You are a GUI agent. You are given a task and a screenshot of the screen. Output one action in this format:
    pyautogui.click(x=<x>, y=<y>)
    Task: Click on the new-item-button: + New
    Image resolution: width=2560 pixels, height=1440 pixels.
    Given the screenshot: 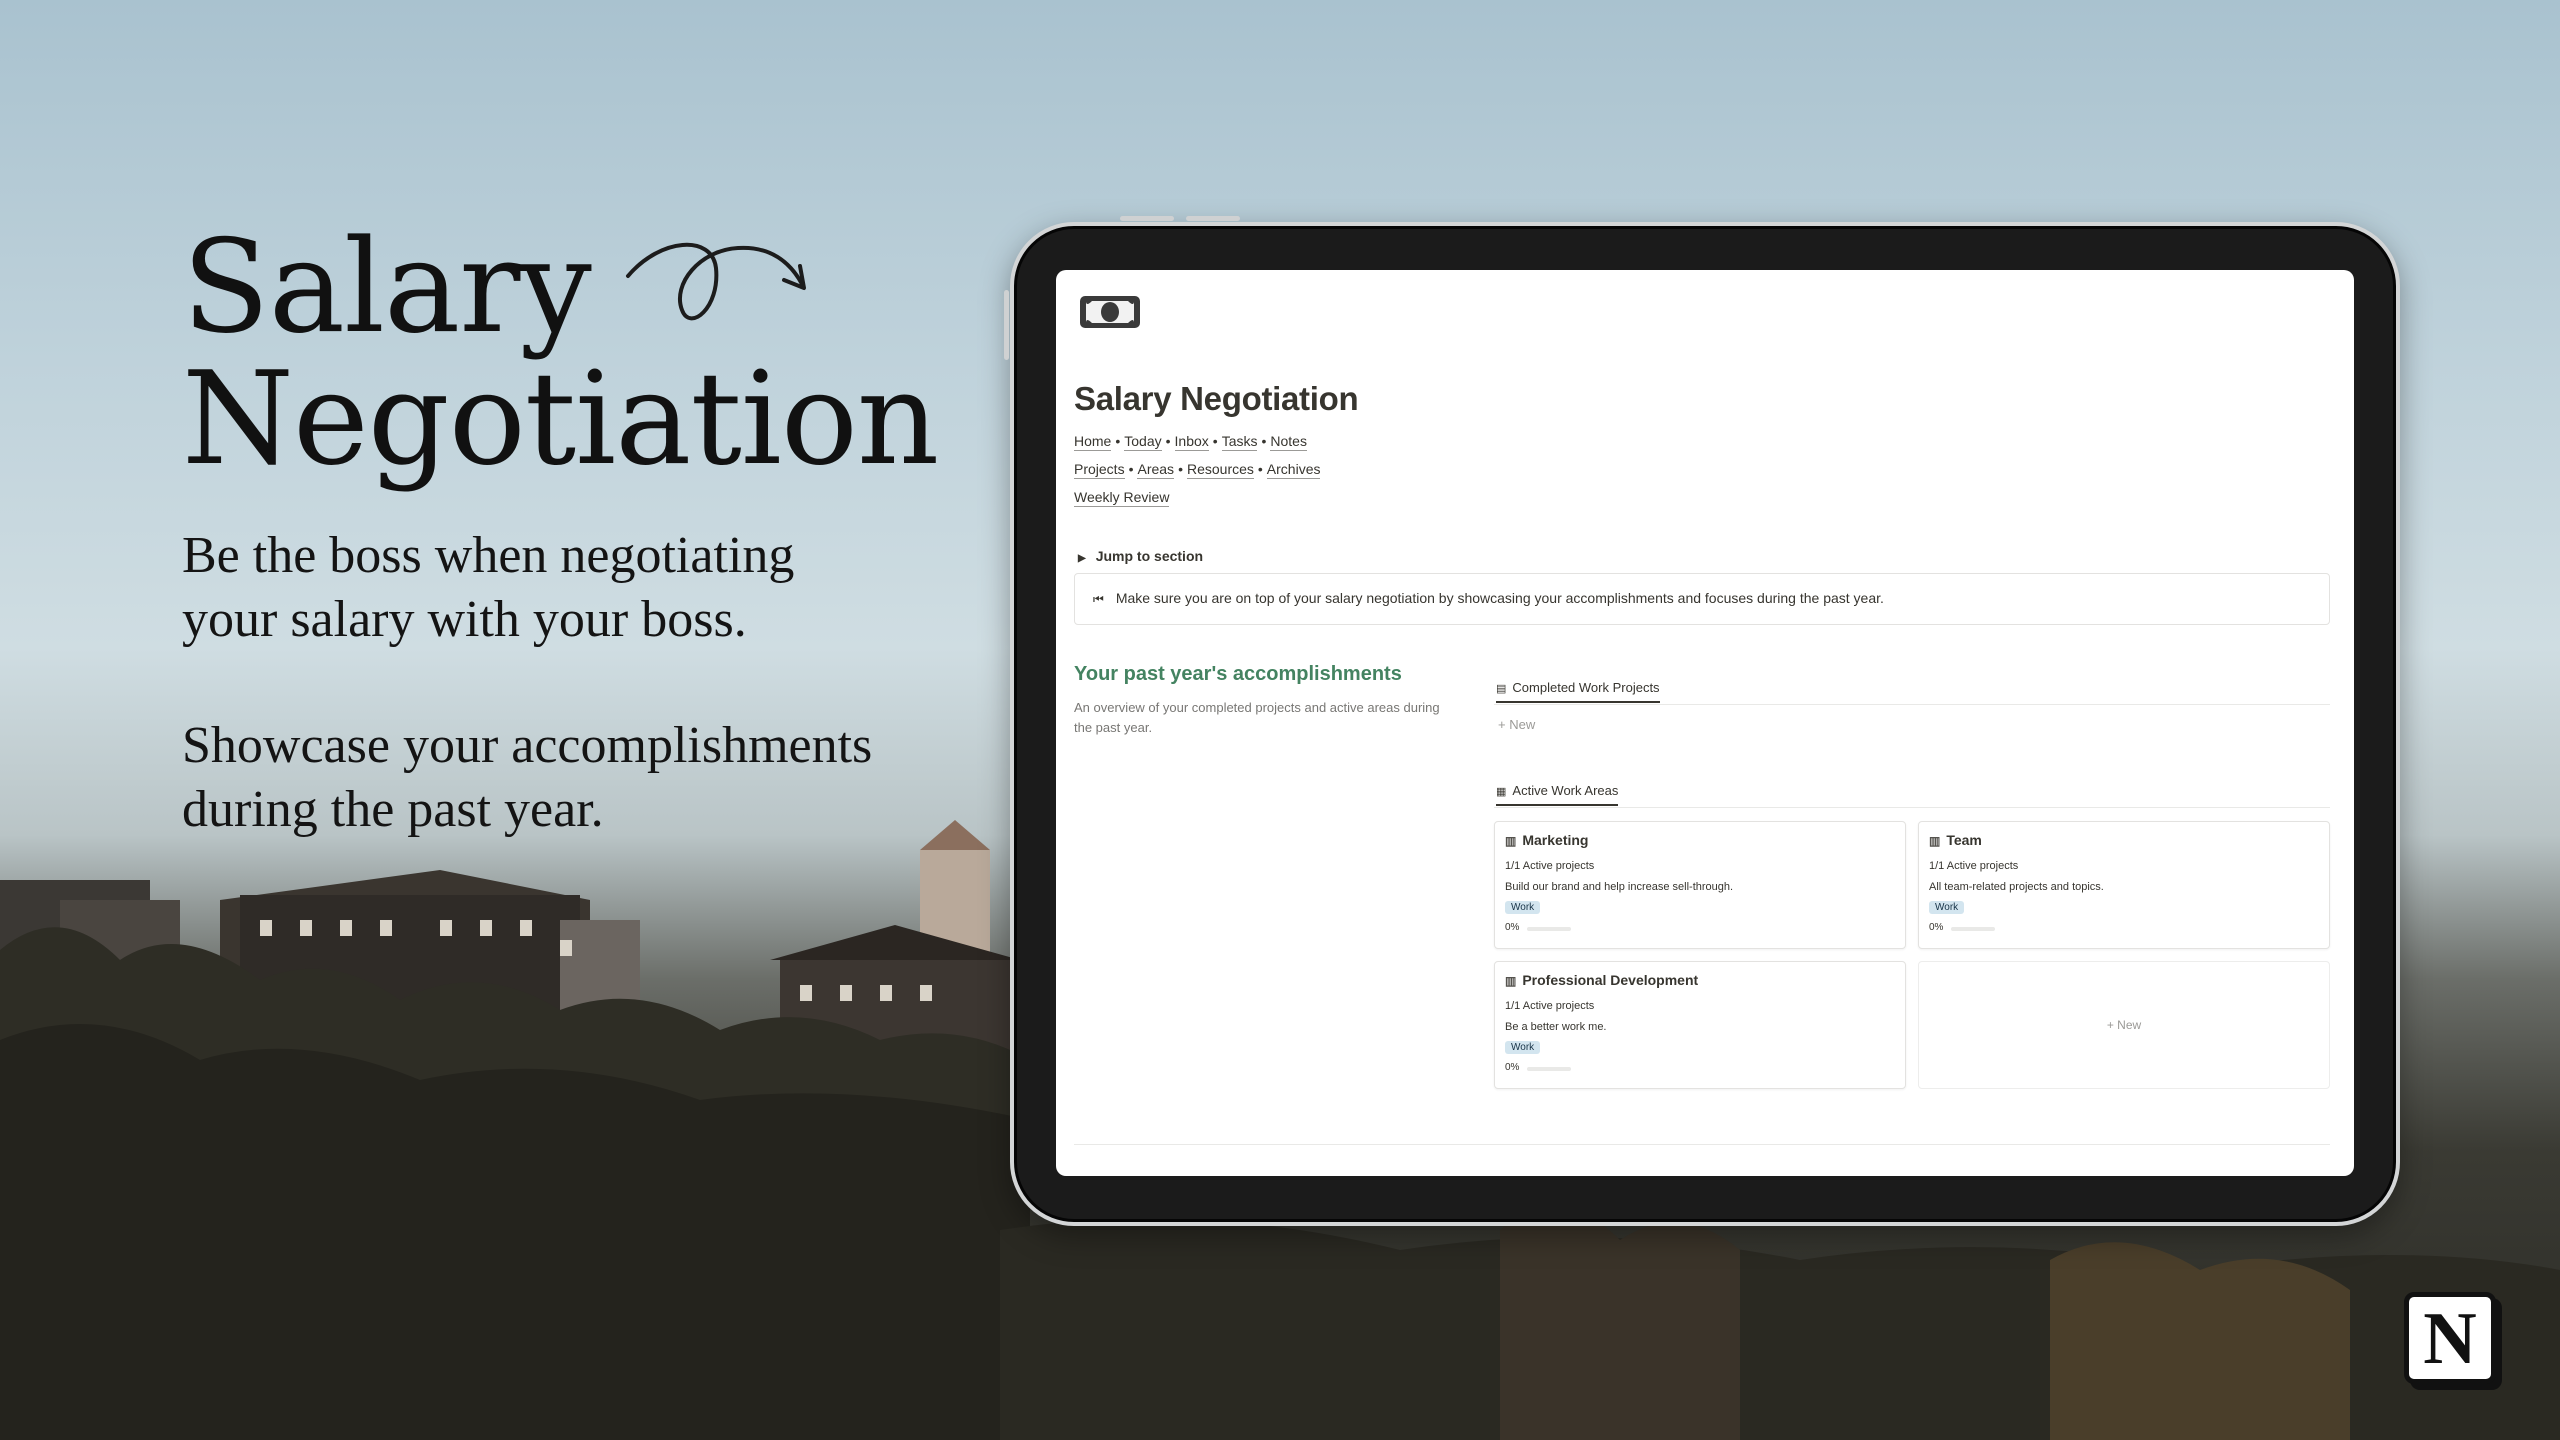 What is the action you would take?
    pyautogui.click(x=1516, y=724)
    